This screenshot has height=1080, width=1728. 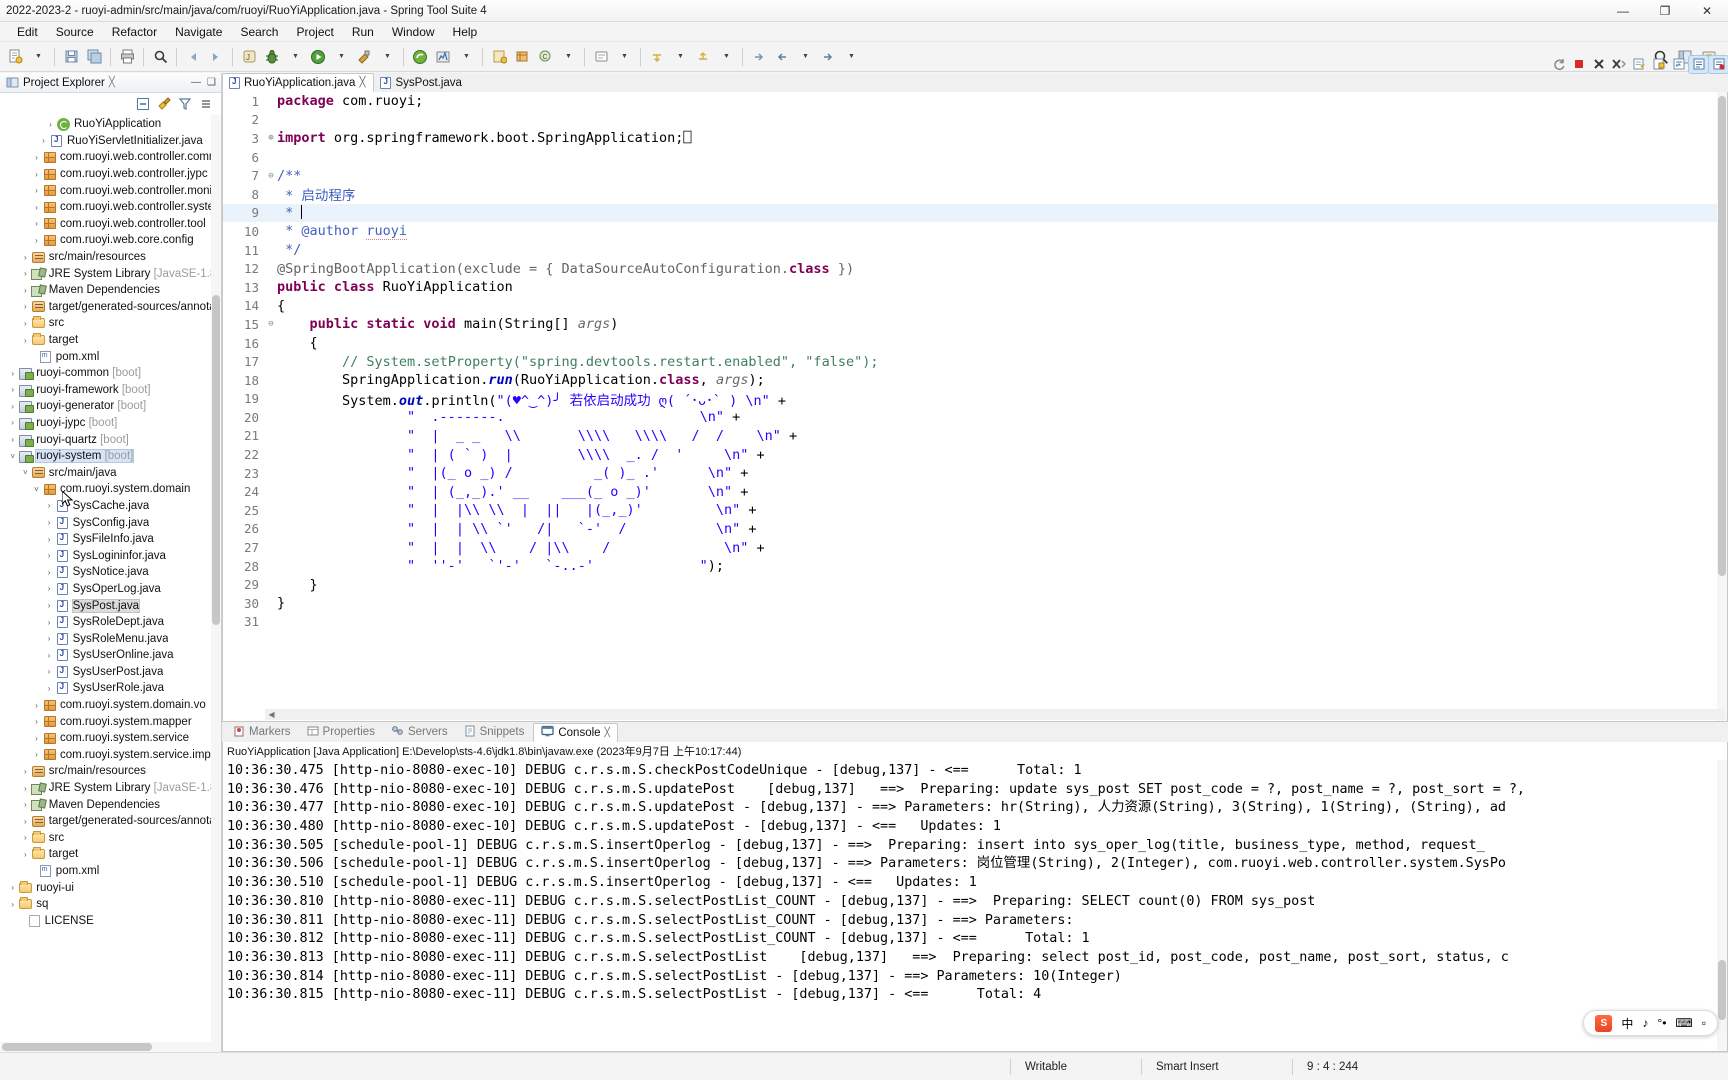 What do you see at coordinates (110, 788) in the screenshot?
I see `tree-item: › JRE System Library [JavaSE-1.8]` at bounding box center [110, 788].